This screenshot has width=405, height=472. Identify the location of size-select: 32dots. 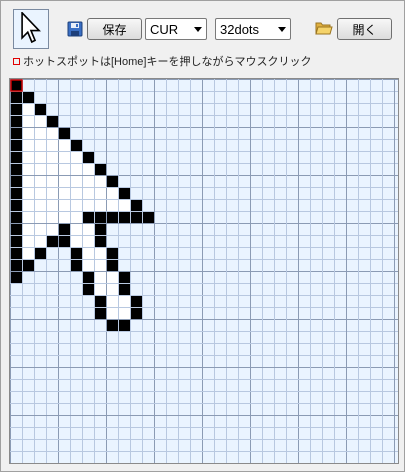
(253, 29).